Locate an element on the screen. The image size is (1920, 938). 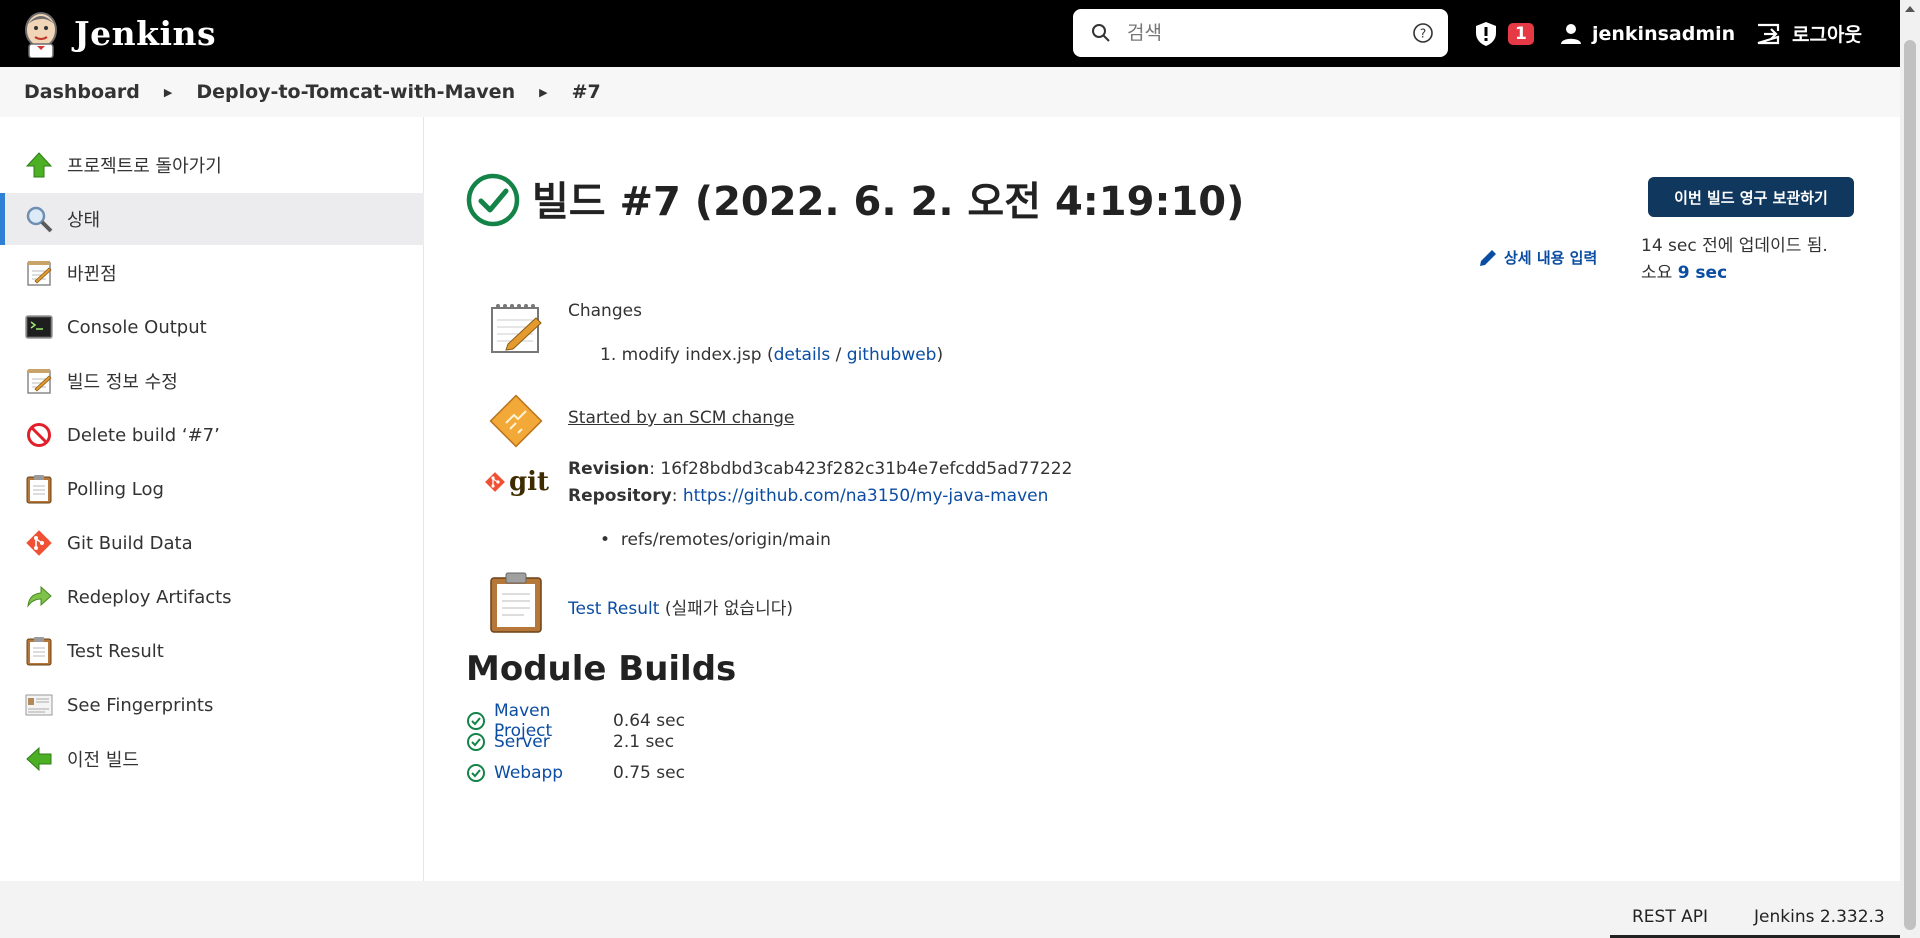
sidebar-item-label: 이전 빌드 is located at coordinates (103, 760).